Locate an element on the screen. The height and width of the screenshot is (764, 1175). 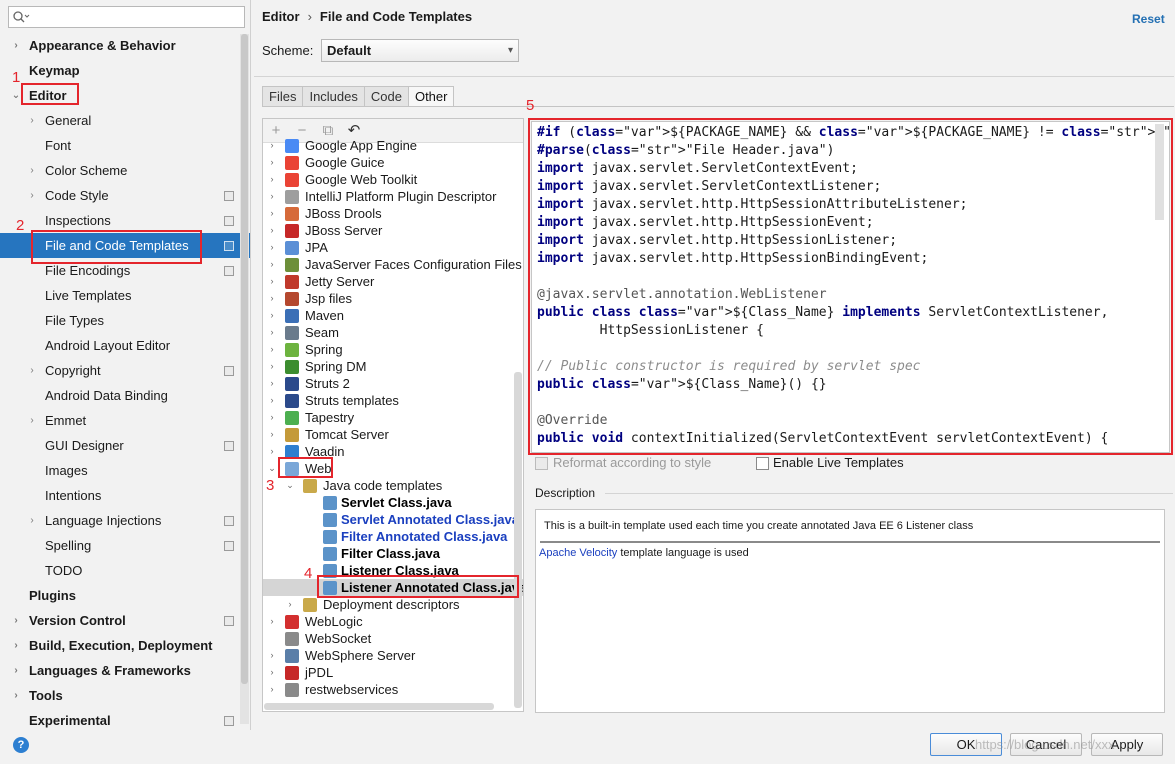
tree-item-restwebservices: › restwebservices is located at coordinates (393, 689).